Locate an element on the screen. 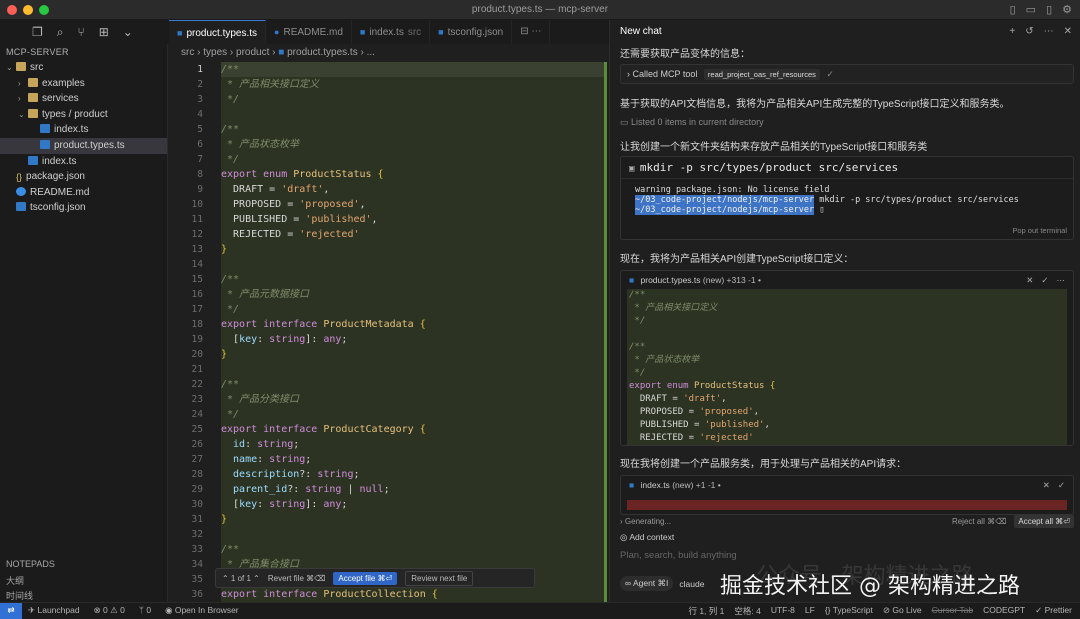  breadcrumb-file: product.types.ts is located at coordinates (322, 52).